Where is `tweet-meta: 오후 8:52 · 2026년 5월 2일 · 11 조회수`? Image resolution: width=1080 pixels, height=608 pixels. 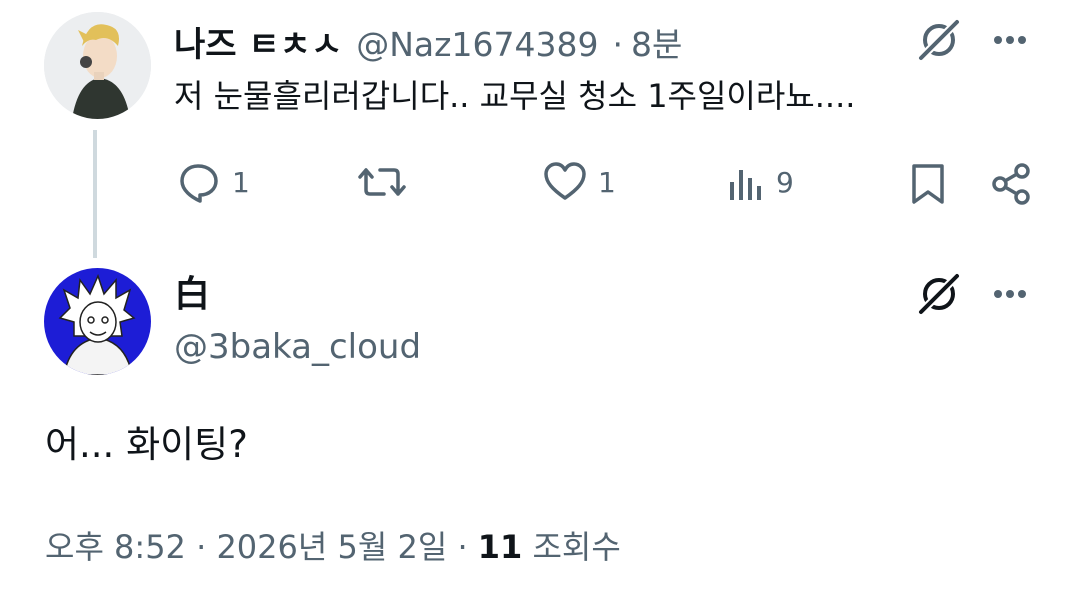
tweet-meta: 오후 8:52 · 2026년 5월 2일 · 11 조회수 is located at coordinates (333, 547).